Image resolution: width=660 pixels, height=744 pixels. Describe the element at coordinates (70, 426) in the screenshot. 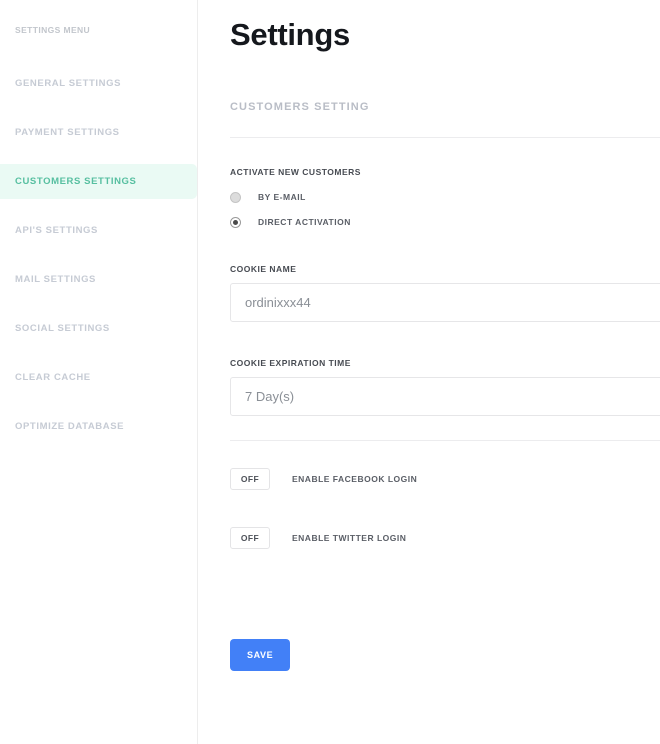

I see `sidebar-item-label: OPTIMIZE DATABASE` at that location.